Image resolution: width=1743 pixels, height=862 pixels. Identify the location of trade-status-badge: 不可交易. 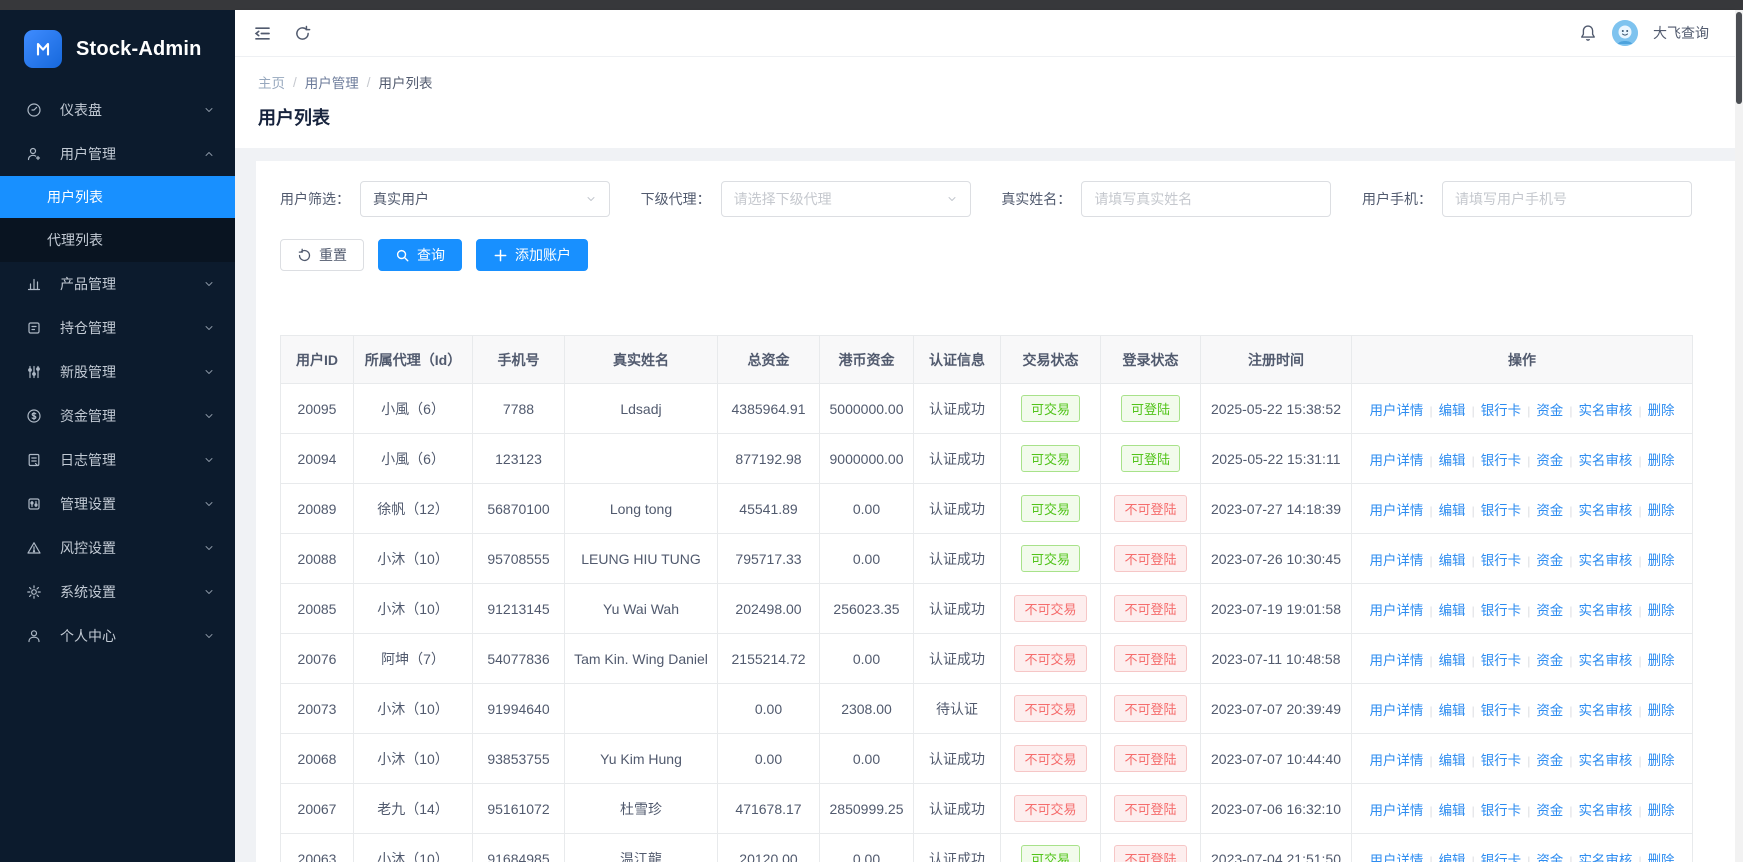
(1050, 808).